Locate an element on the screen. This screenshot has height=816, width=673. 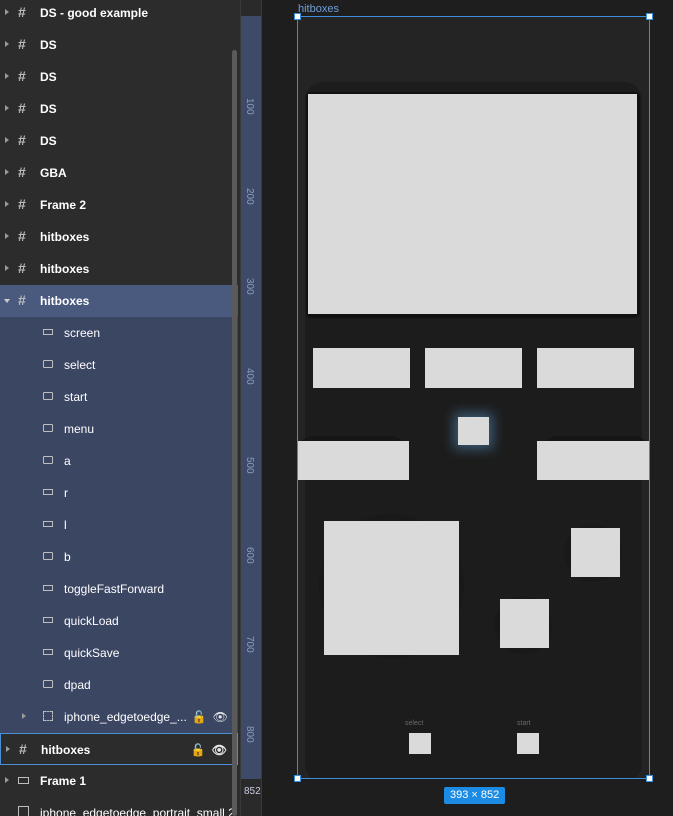
layer-hitboxes-hover: # hitboxes 🔓 👁 is located at coordinates (119, 749).